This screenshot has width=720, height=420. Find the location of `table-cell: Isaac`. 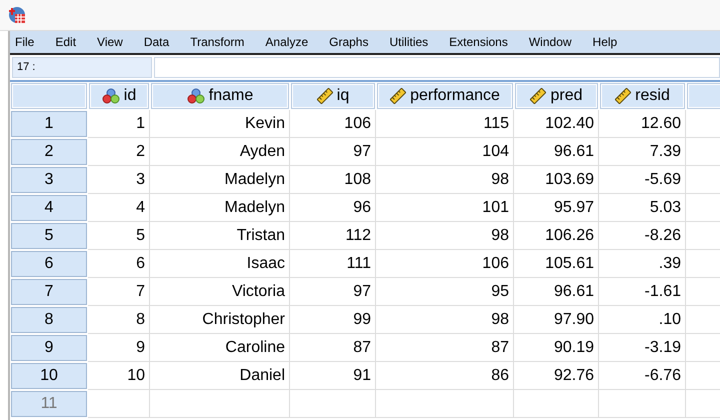

table-cell: Isaac is located at coordinates (220, 264).